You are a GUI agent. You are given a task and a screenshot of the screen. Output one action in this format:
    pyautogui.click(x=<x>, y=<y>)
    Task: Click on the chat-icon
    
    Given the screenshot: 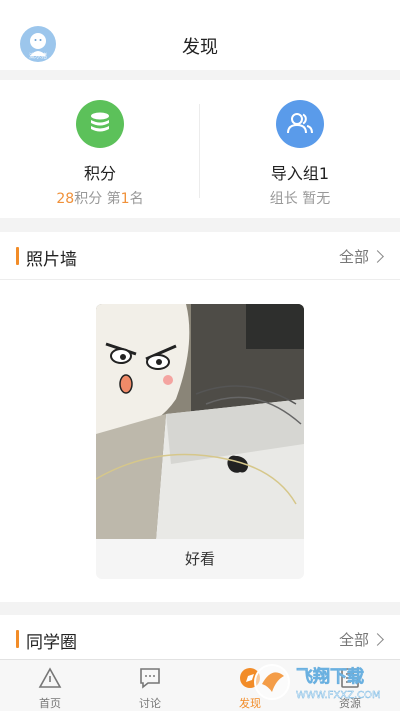 What is the action you would take?
    pyautogui.click(x=150, y=678)
    